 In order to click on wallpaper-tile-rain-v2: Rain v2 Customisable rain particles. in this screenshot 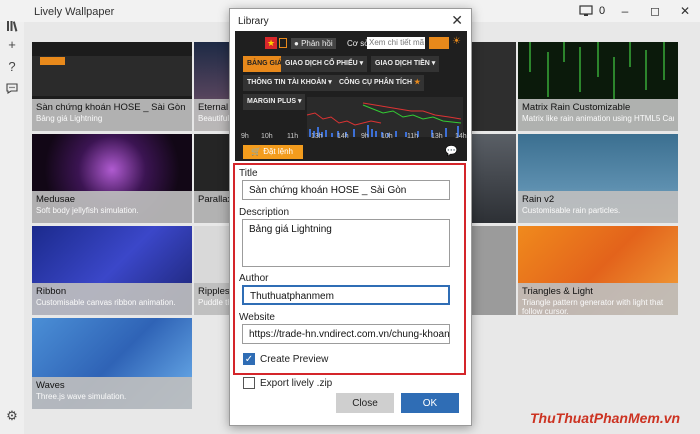, I will do `click(598, 178)`.